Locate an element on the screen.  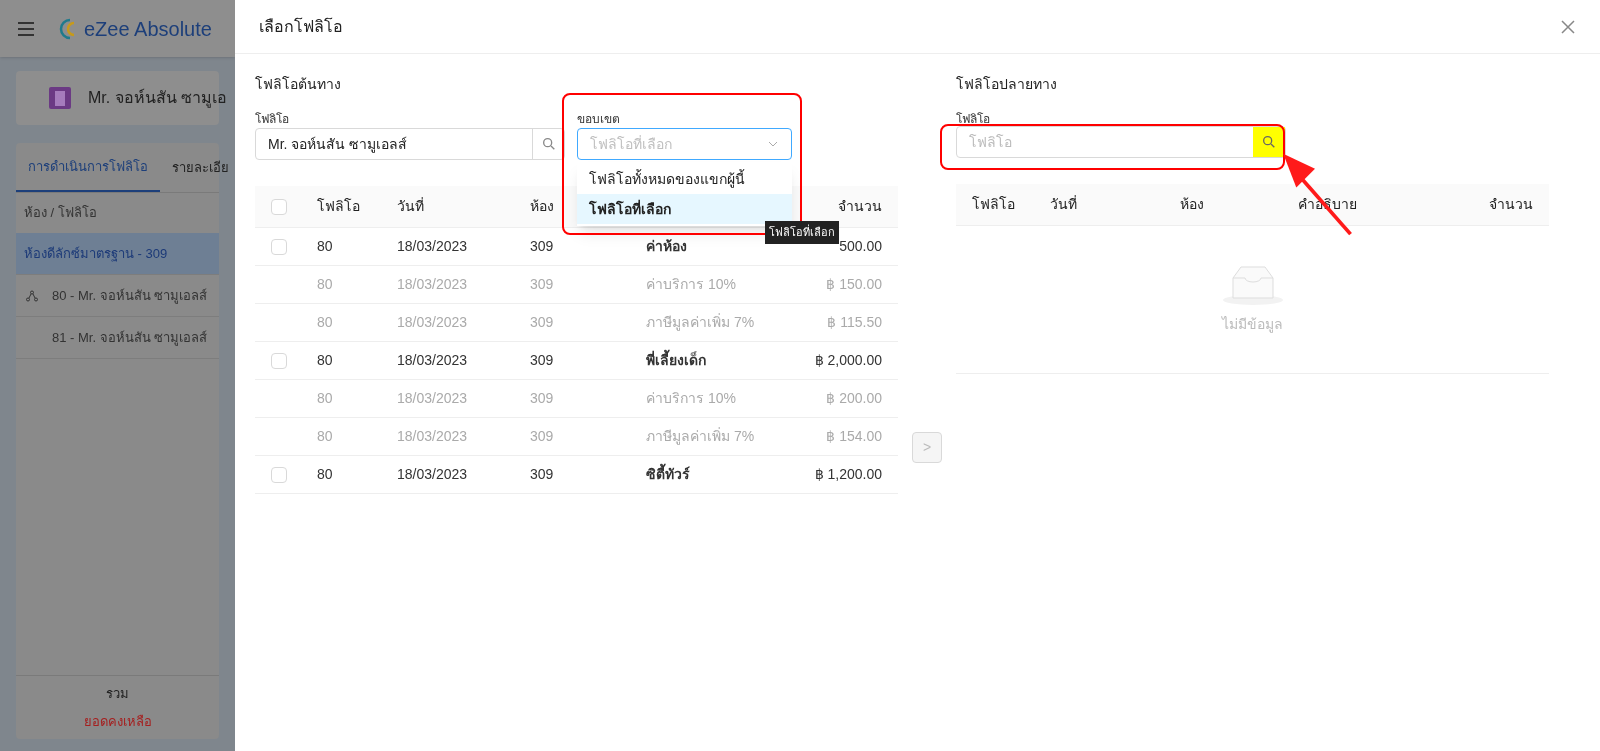
guest-title: Mr. จอห์นสัน ซามูเอ is located at coordinates (158, 98).